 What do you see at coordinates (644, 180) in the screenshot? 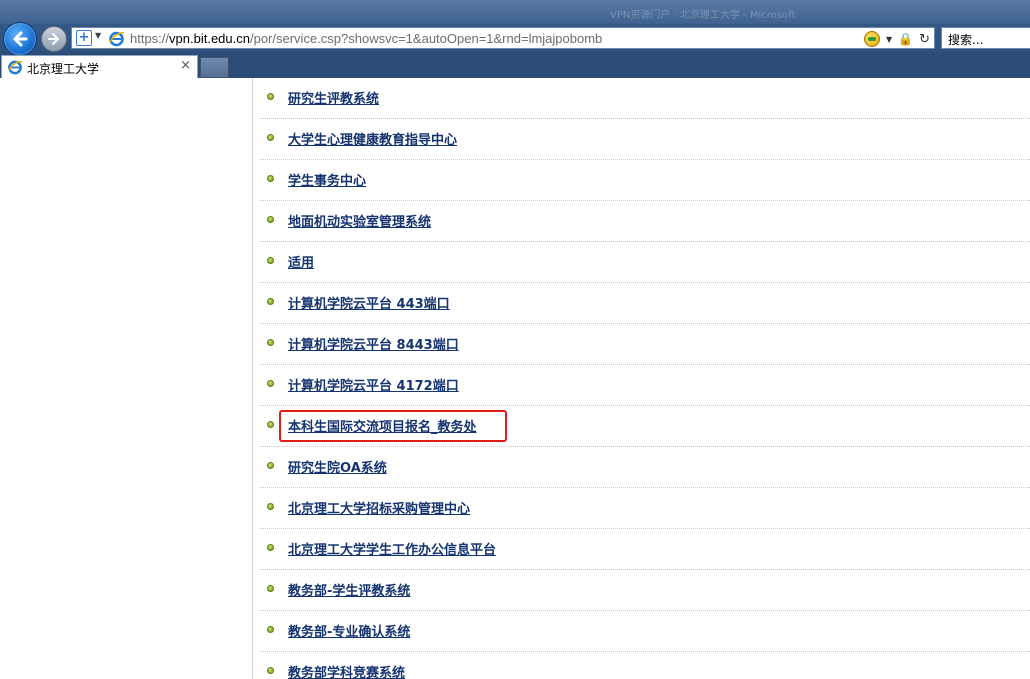
I see `list-item: 学生事务中心` at bounding box center [644, 180].